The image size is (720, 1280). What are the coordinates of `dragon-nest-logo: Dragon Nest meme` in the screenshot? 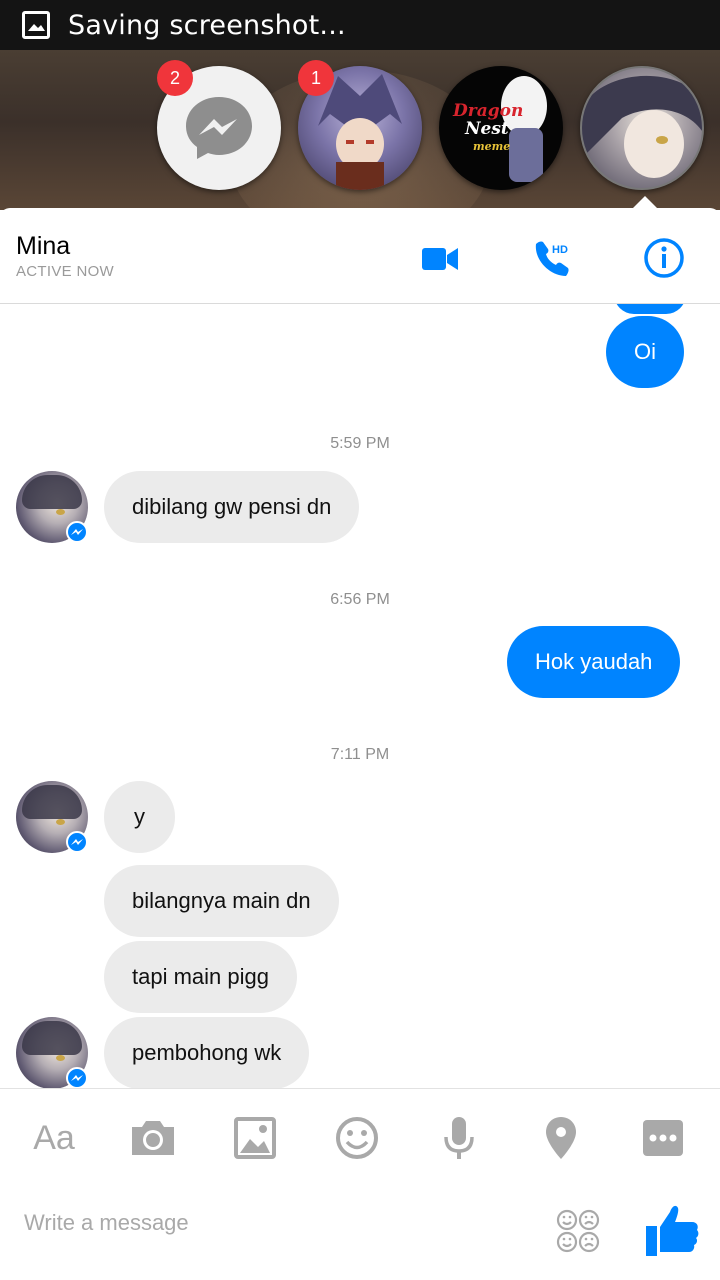 It's located at (488, 127).